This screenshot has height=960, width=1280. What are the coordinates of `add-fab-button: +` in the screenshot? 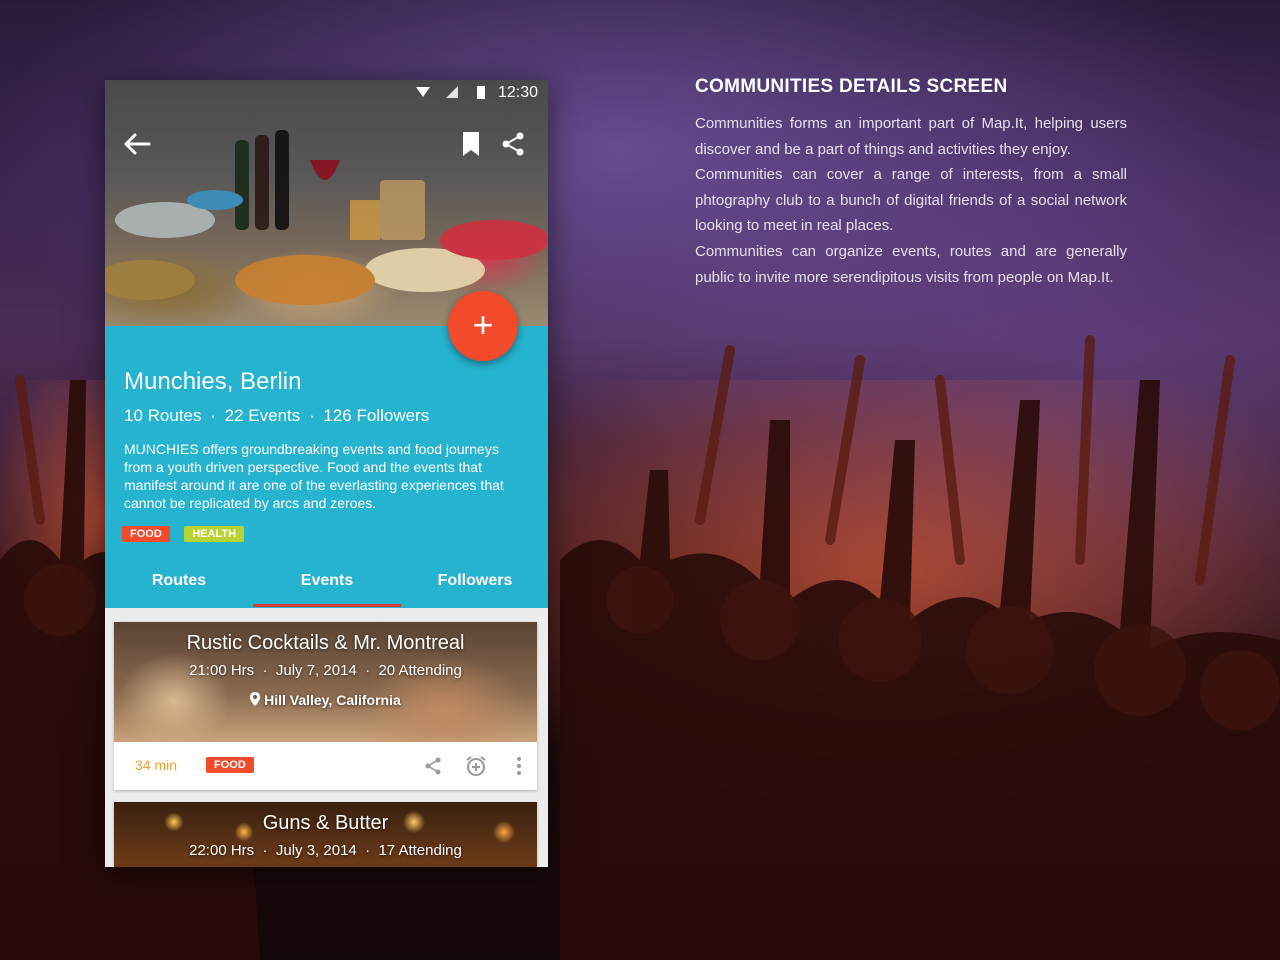 It's located at (483, 326).